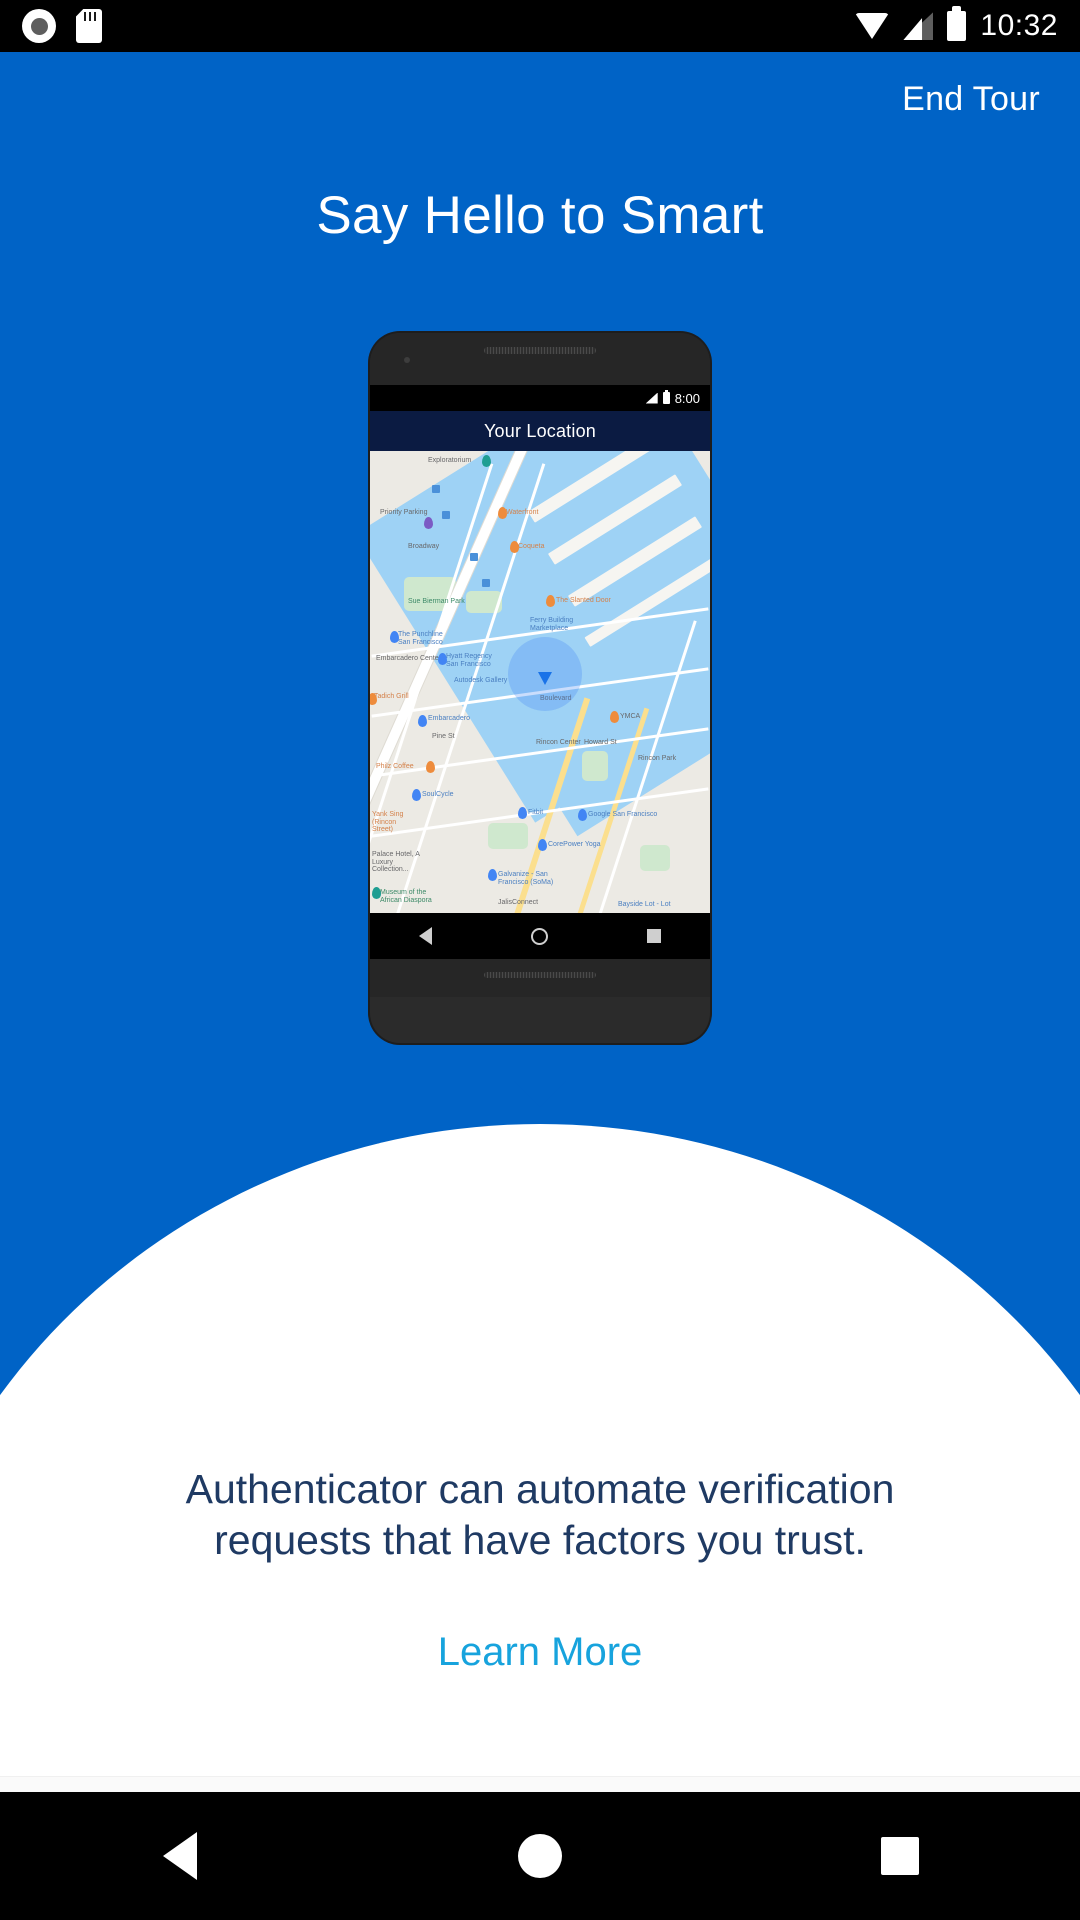 The image size is (1080, 1920). Describe the element at coordinates (522, 512) in the screenshot. I see `map-label: Waterfront` at that location.